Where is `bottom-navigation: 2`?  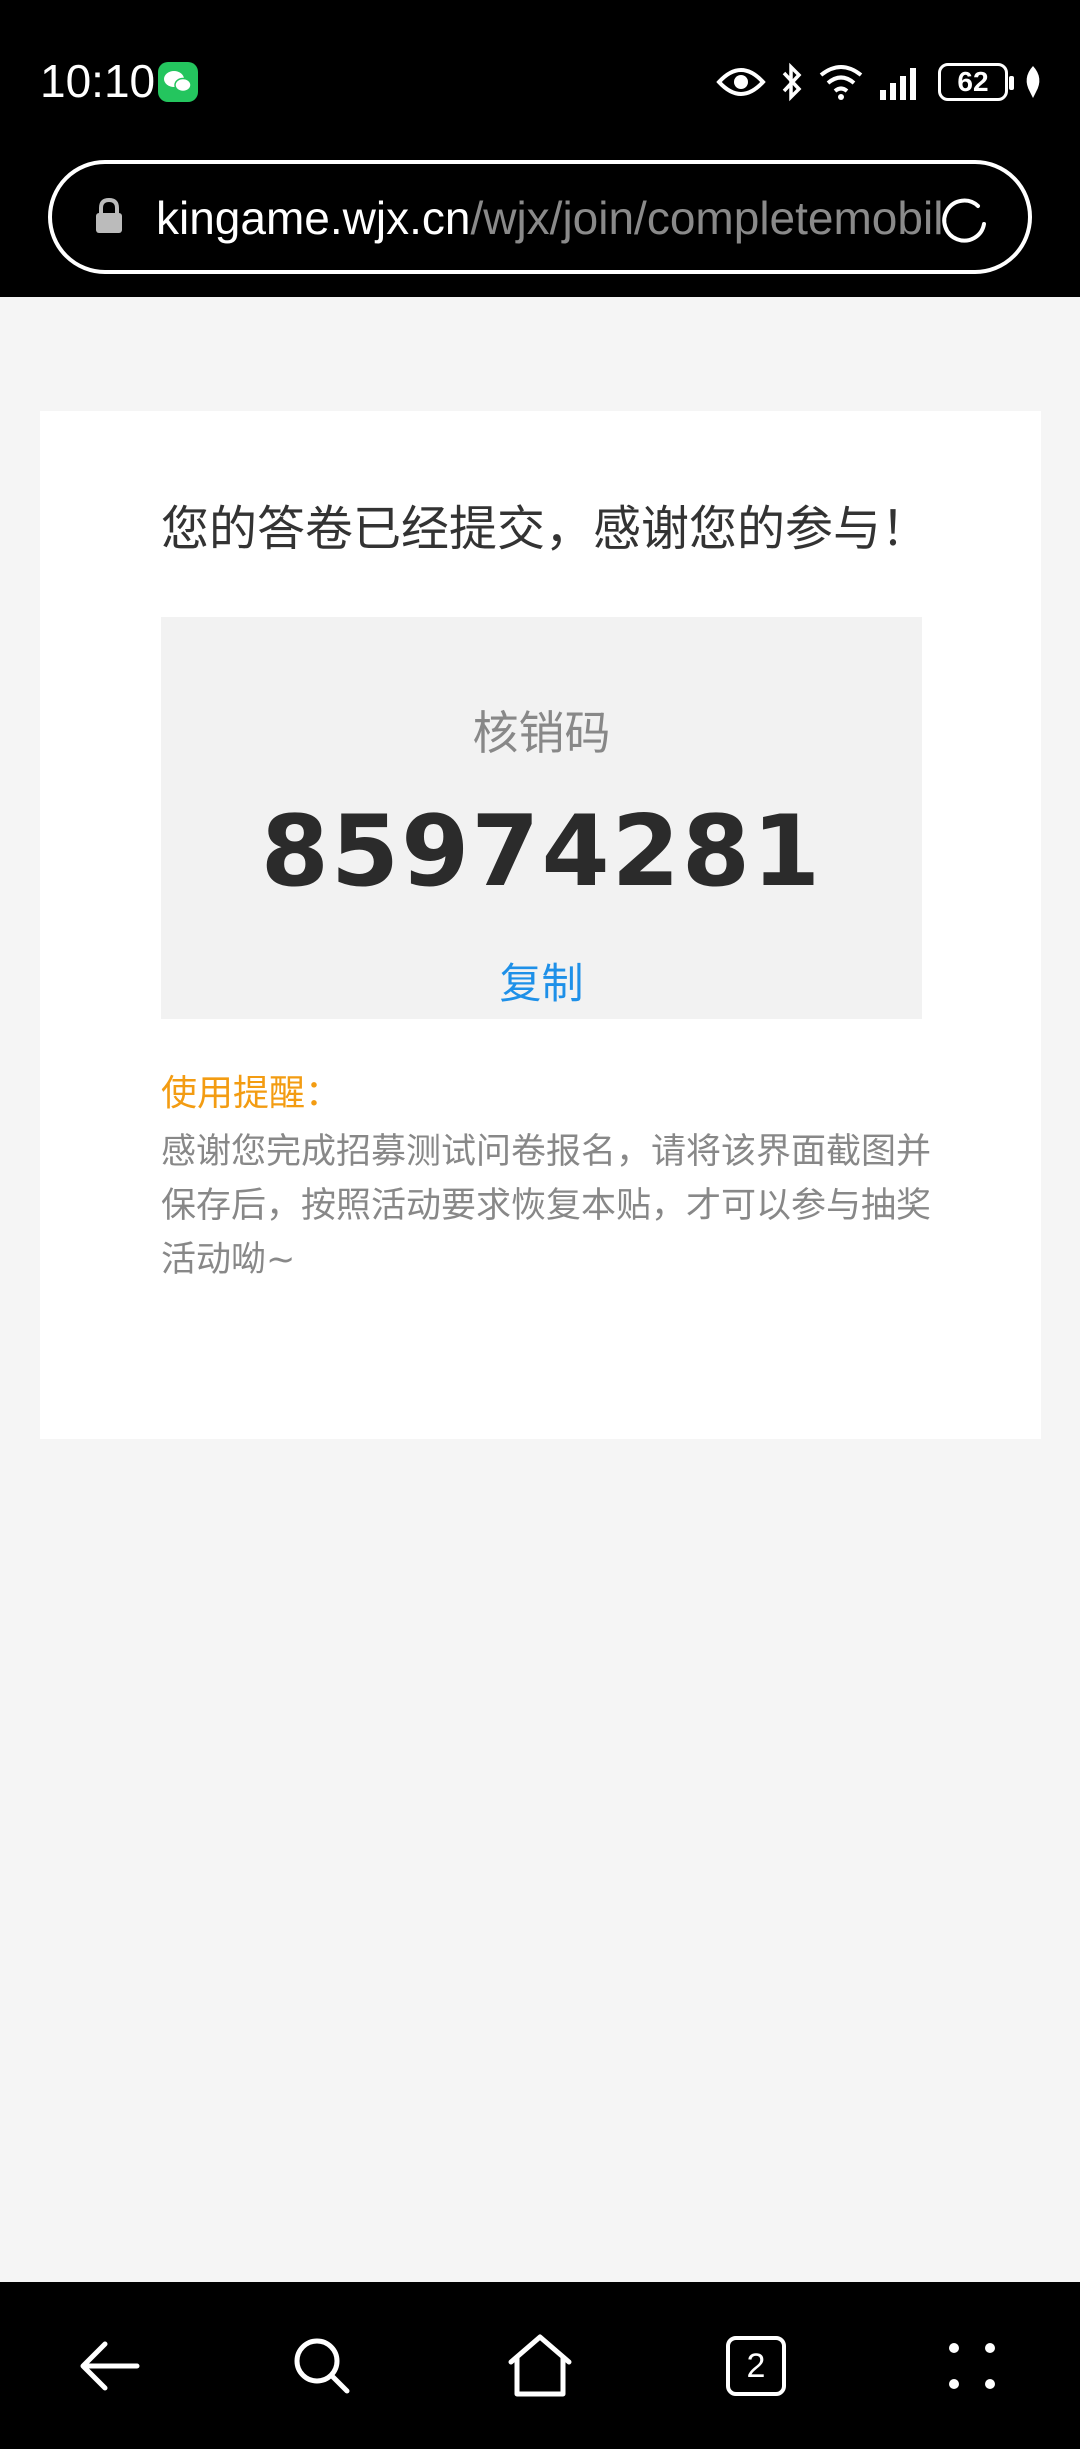
bottom-navigation: 2 is located at coordinates (540, 2365).